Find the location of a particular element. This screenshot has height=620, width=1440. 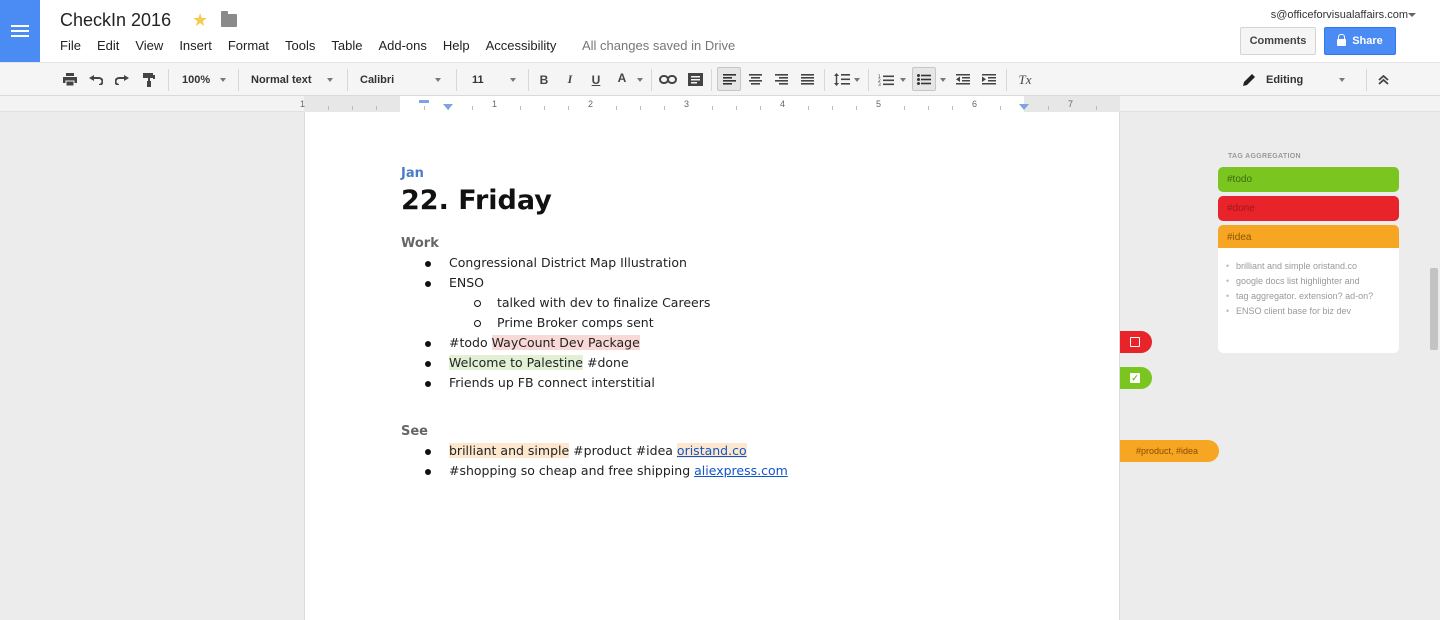

ruler-number: 2 is located at coordinates (591, 104).